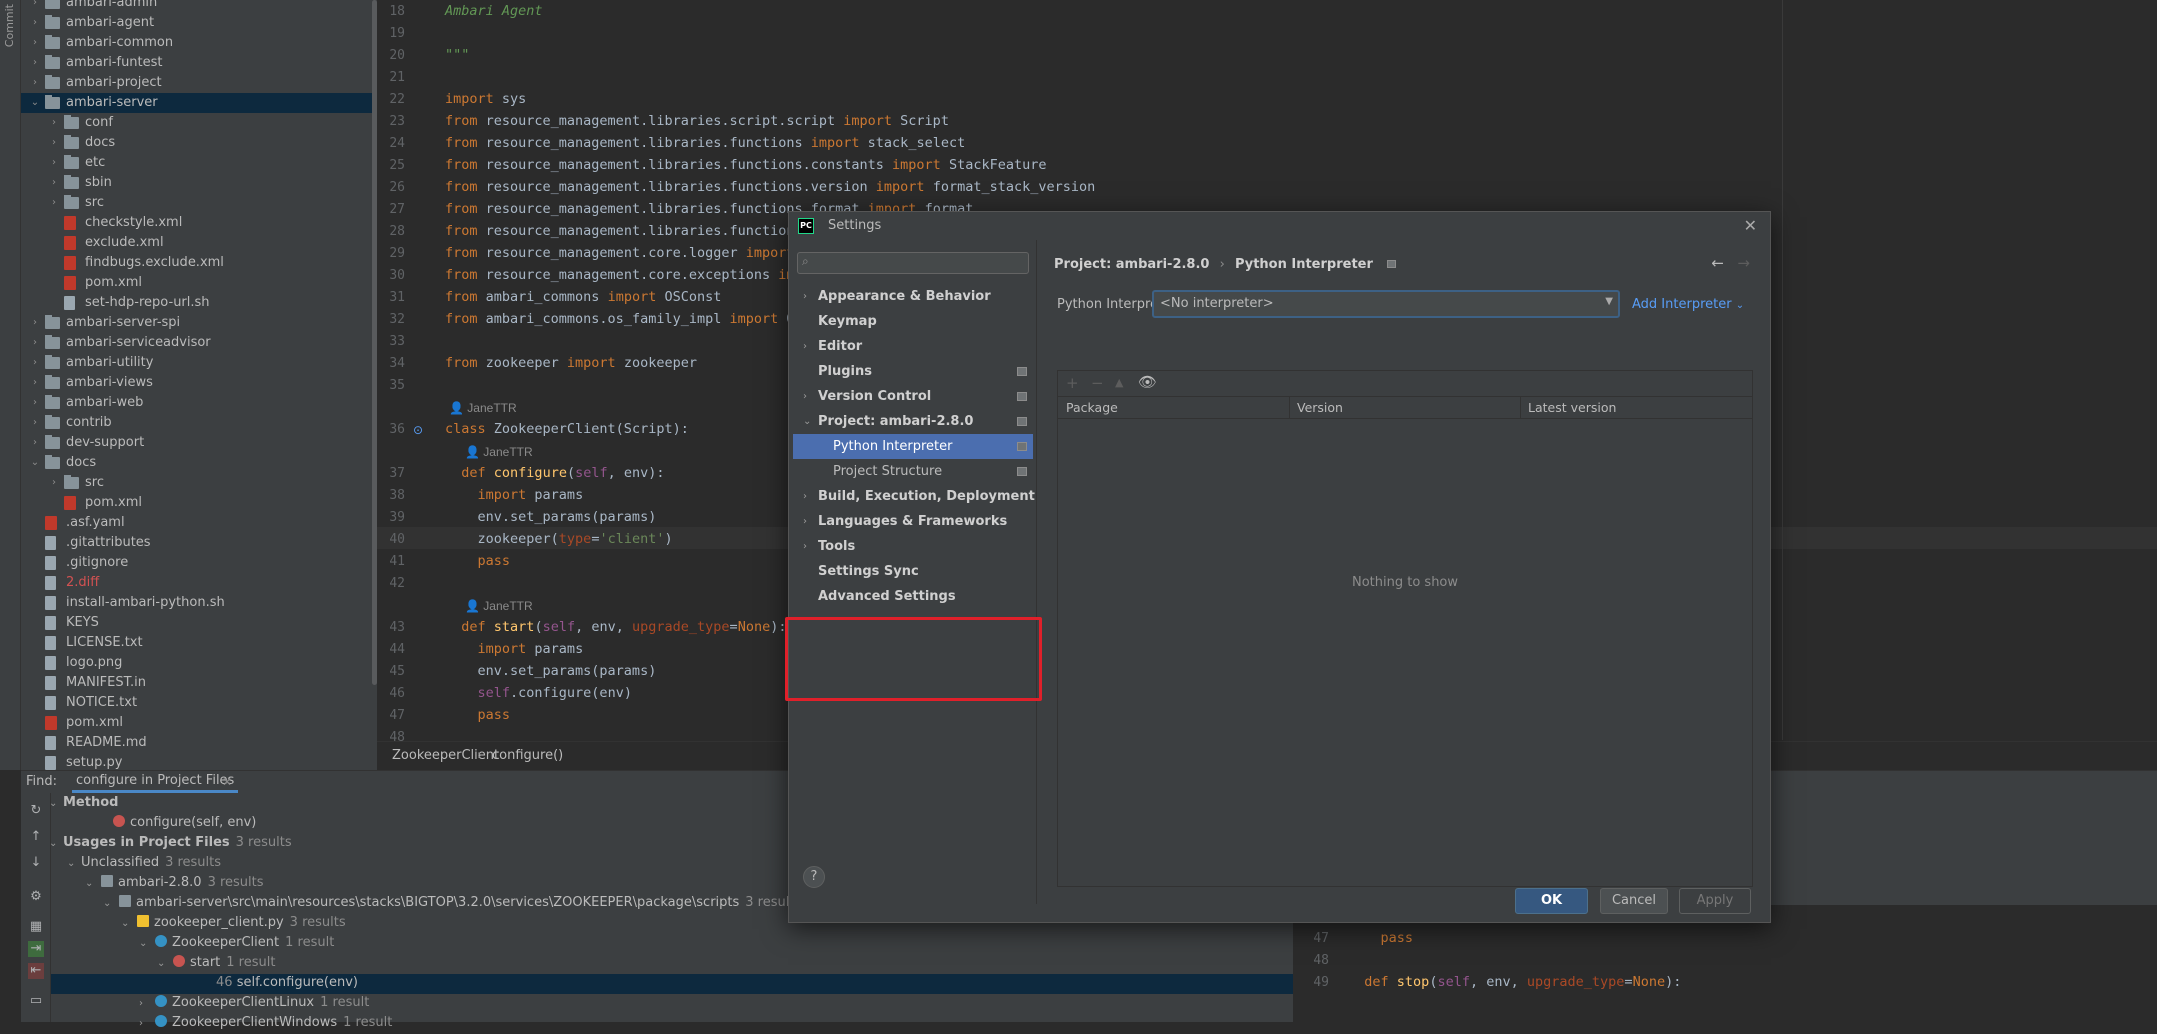 The image size is (2157, 1034). What do you see at coordinates (814, 877) in the screenshot?
I see `help-icon: ?` at bounding box center [814, 877].